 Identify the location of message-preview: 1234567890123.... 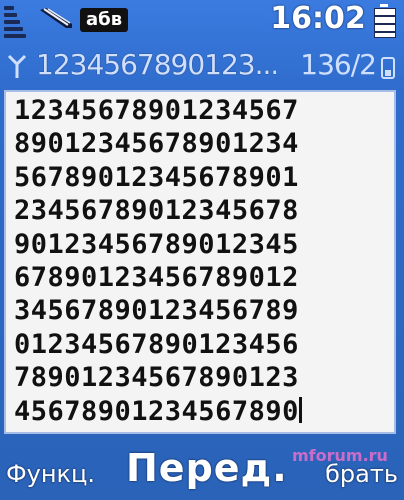
(156, 64).